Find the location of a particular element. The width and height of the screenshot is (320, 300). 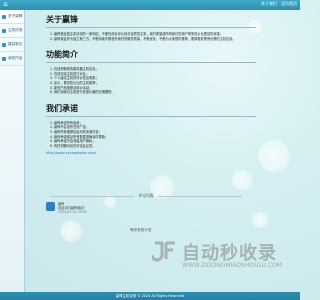

home-icon is located at coordinates (4, 16).